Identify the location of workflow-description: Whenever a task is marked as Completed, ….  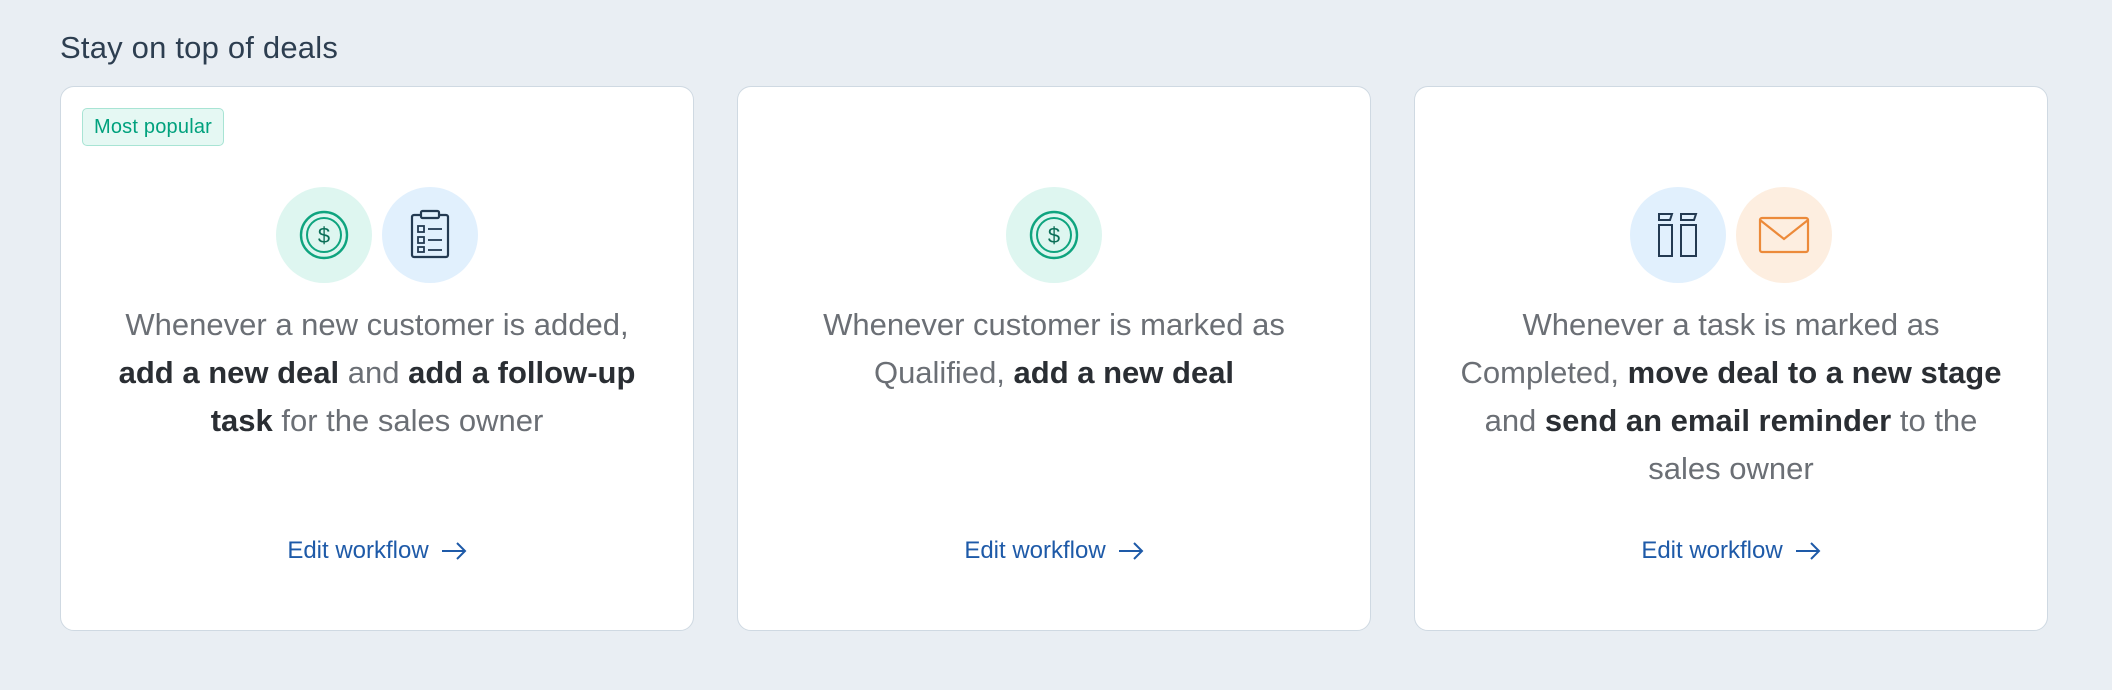
(1731, 397).